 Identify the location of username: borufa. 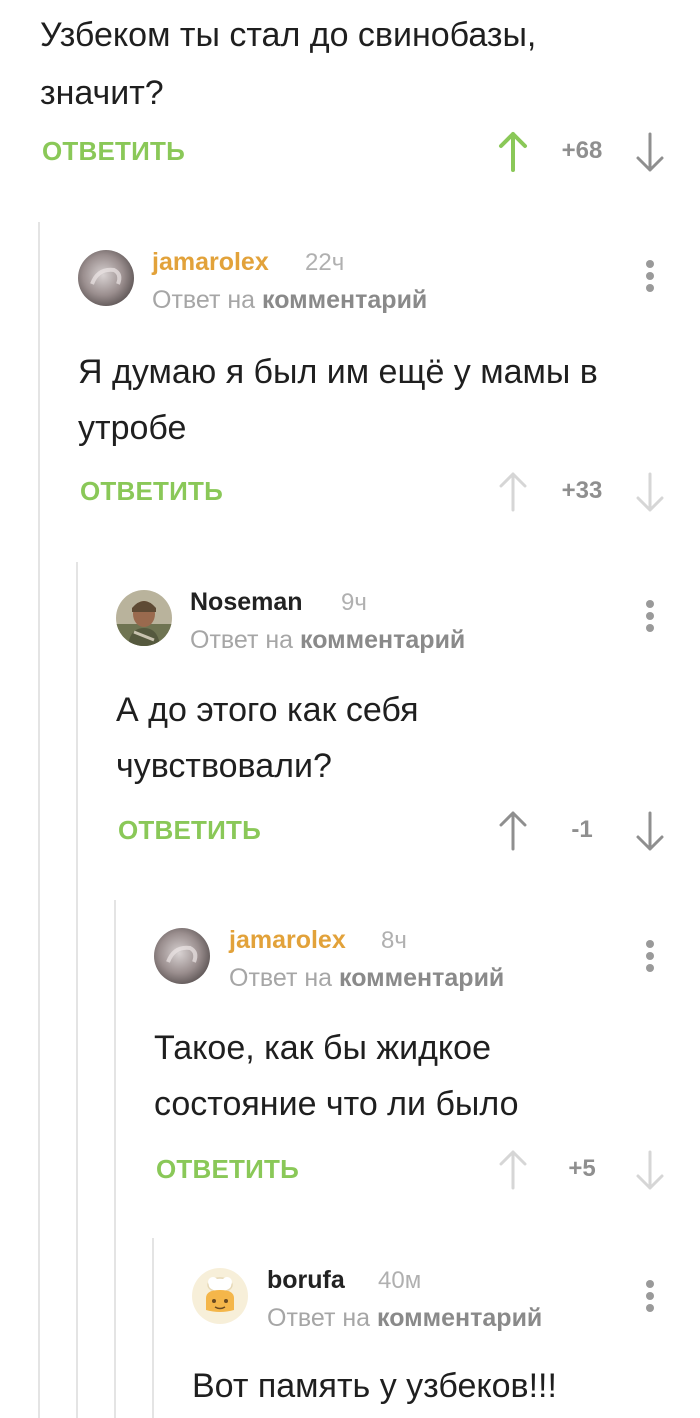
(306, 1280).